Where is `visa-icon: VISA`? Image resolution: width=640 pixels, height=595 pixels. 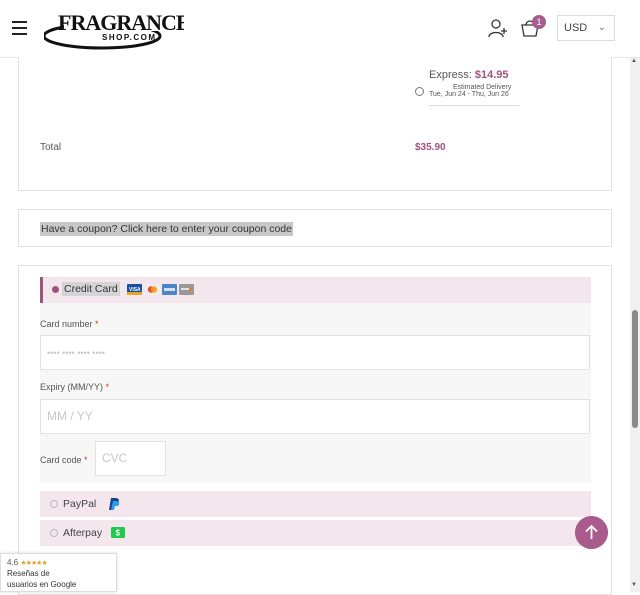 visa-icon: VISA is located at coordinates (134, 289).